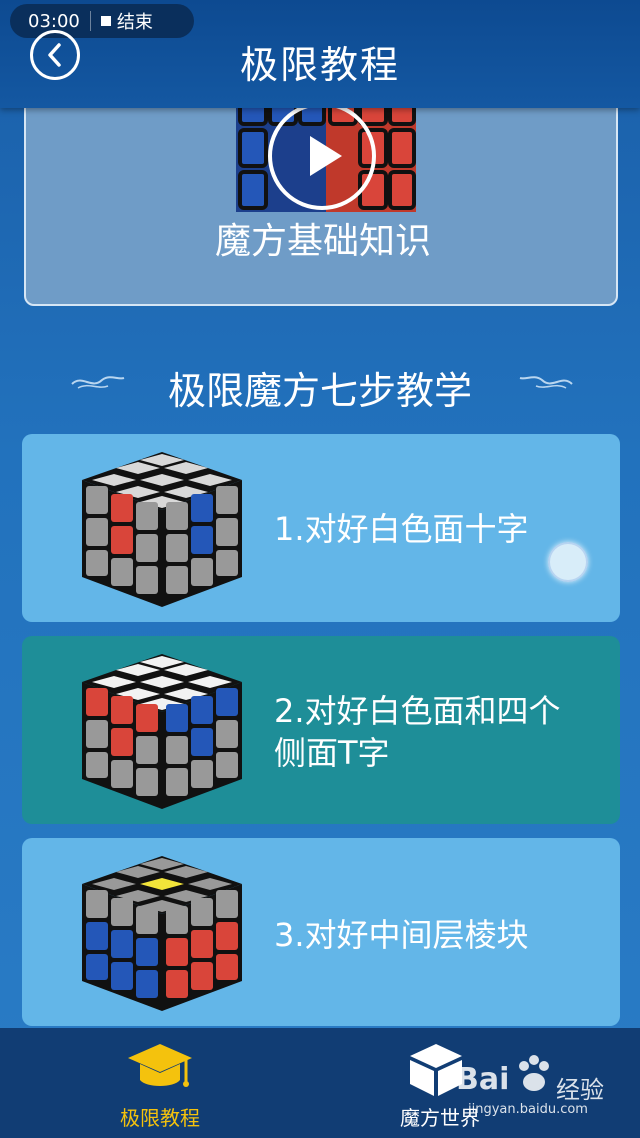 Image resolution: width=640 pixels, height=1138 pixels. What do you see at coordinates (546, 382) in the screenshot?
I see `right-swirl-decoration` at bounding box center [546, 382].